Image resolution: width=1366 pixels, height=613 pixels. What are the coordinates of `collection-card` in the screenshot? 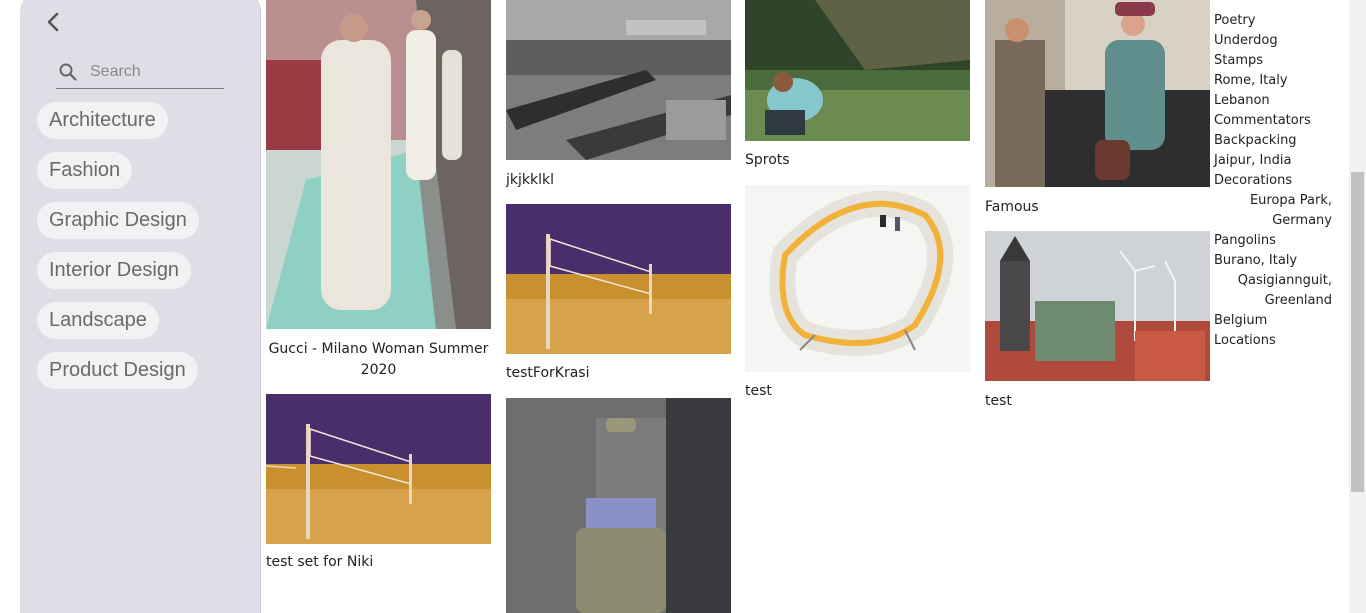 It's located at (618, 505).